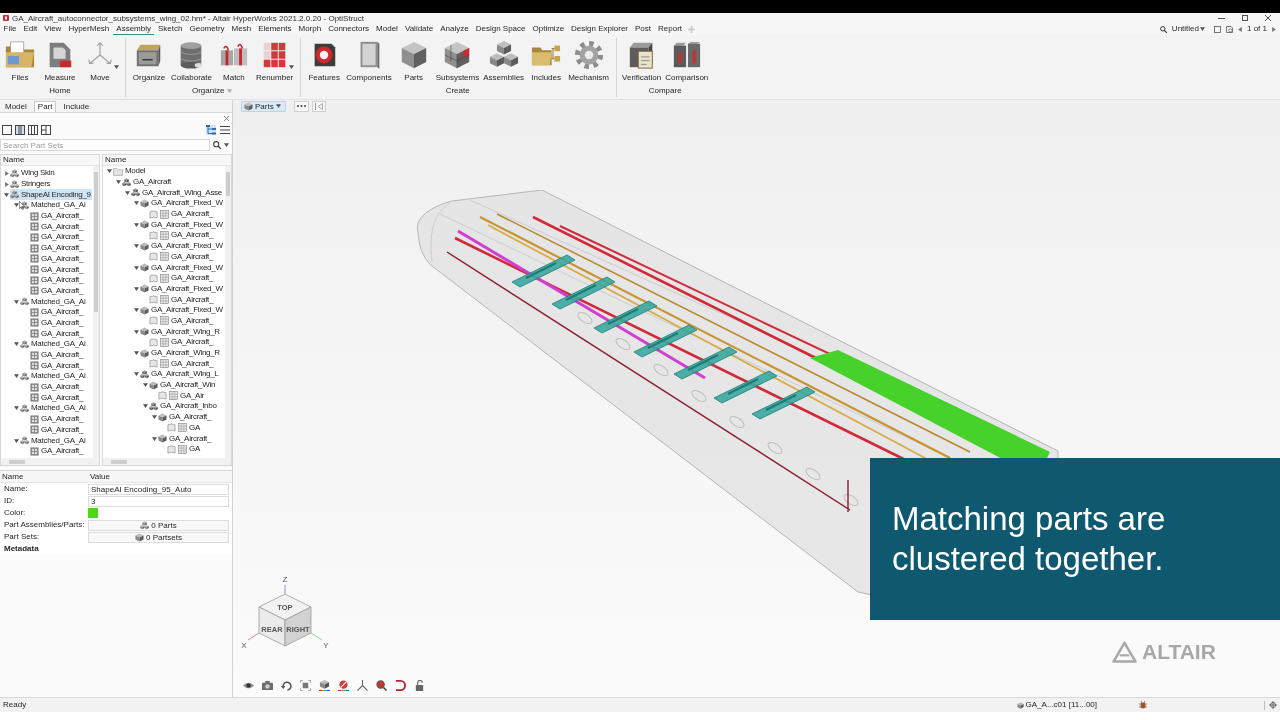 The width and height of the screenshot is (1280, 720). I want to click on swatch-icon, so click(93, 513).